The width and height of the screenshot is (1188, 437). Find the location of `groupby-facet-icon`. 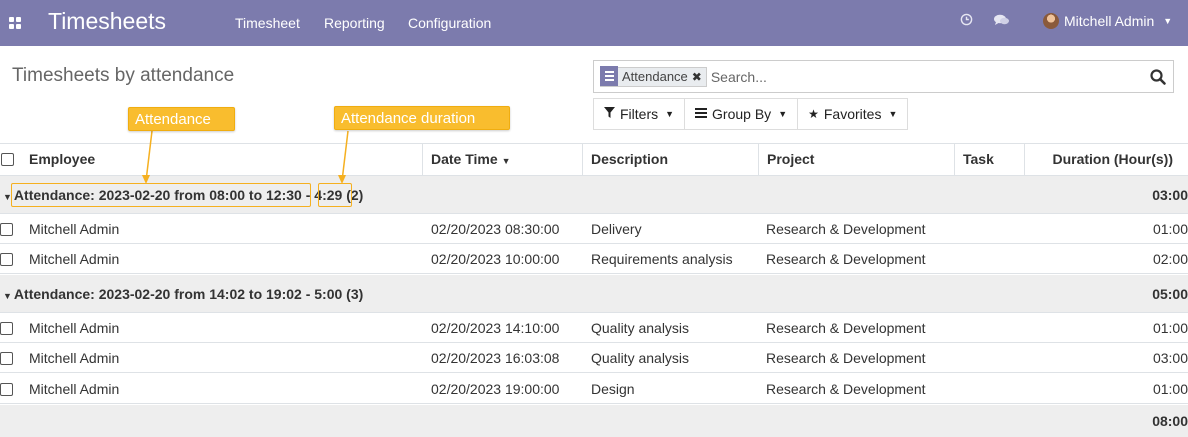

groupby-facet-icon is located at coordinates (609, 76).